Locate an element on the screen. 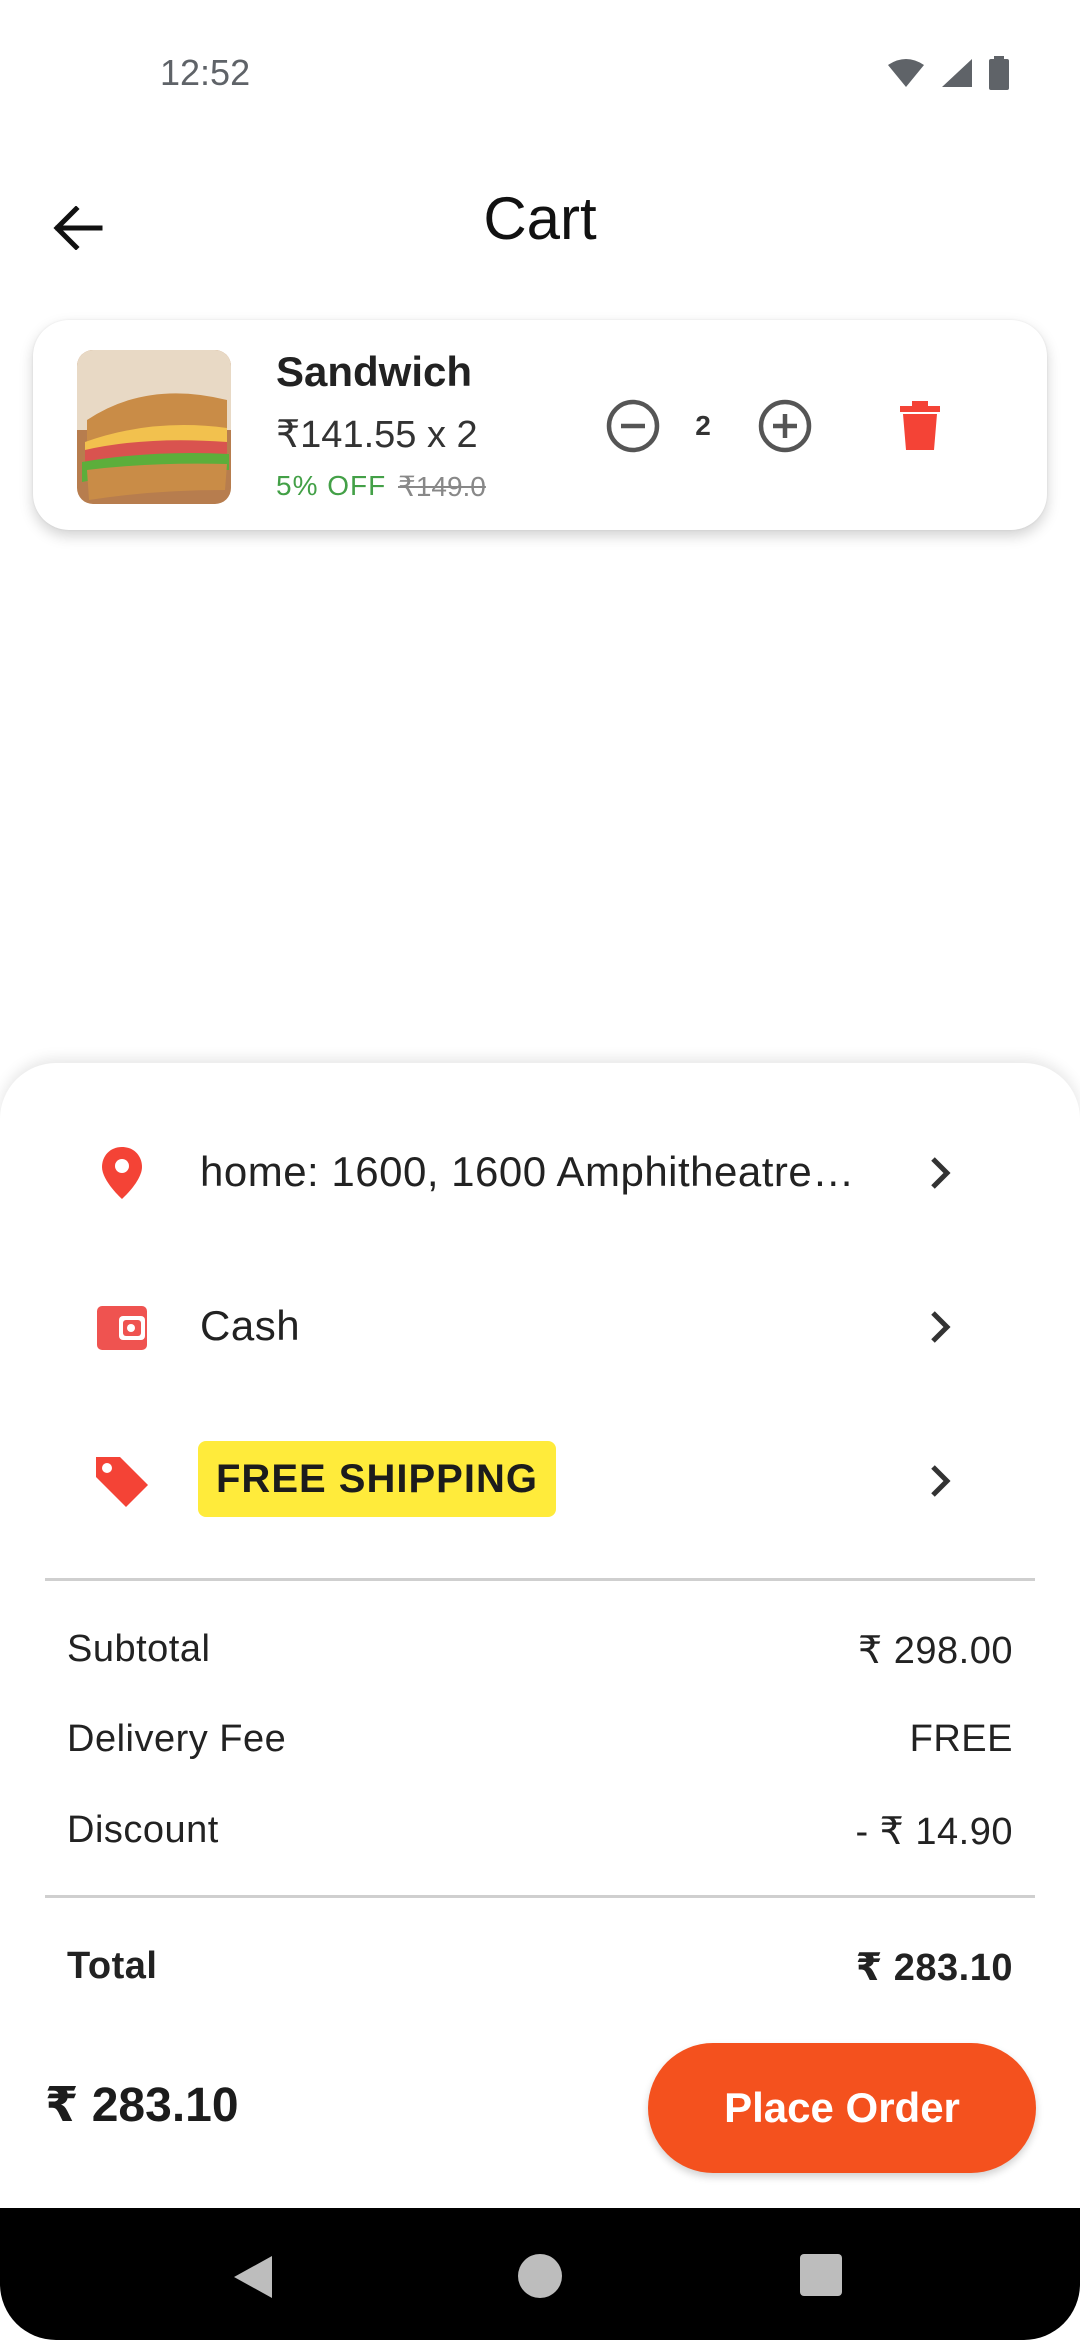 This screenshot has height=2340, width=1080. nav-home-icon is located at coordinates (540, 2276).